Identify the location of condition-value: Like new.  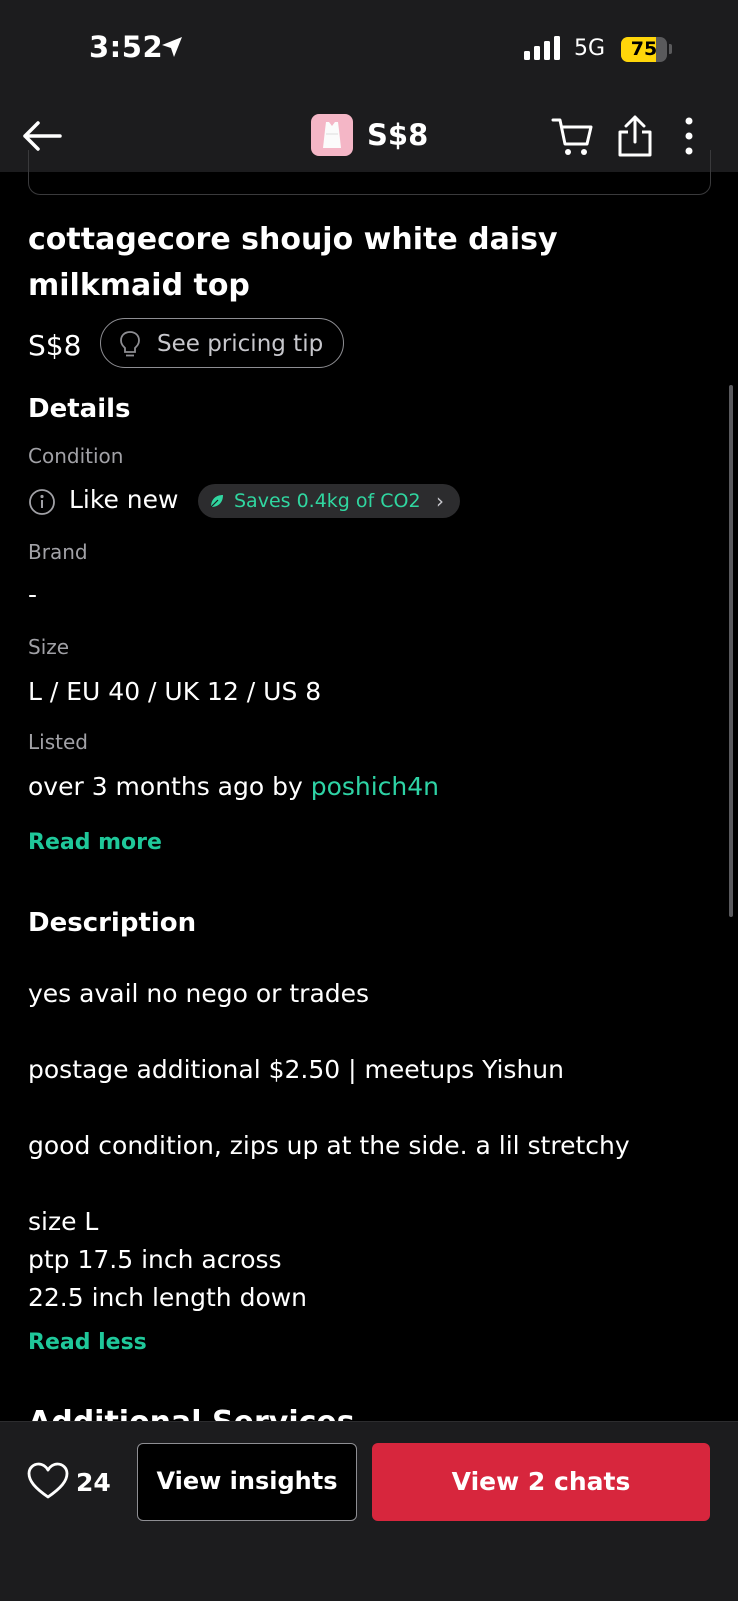
(124, 499).